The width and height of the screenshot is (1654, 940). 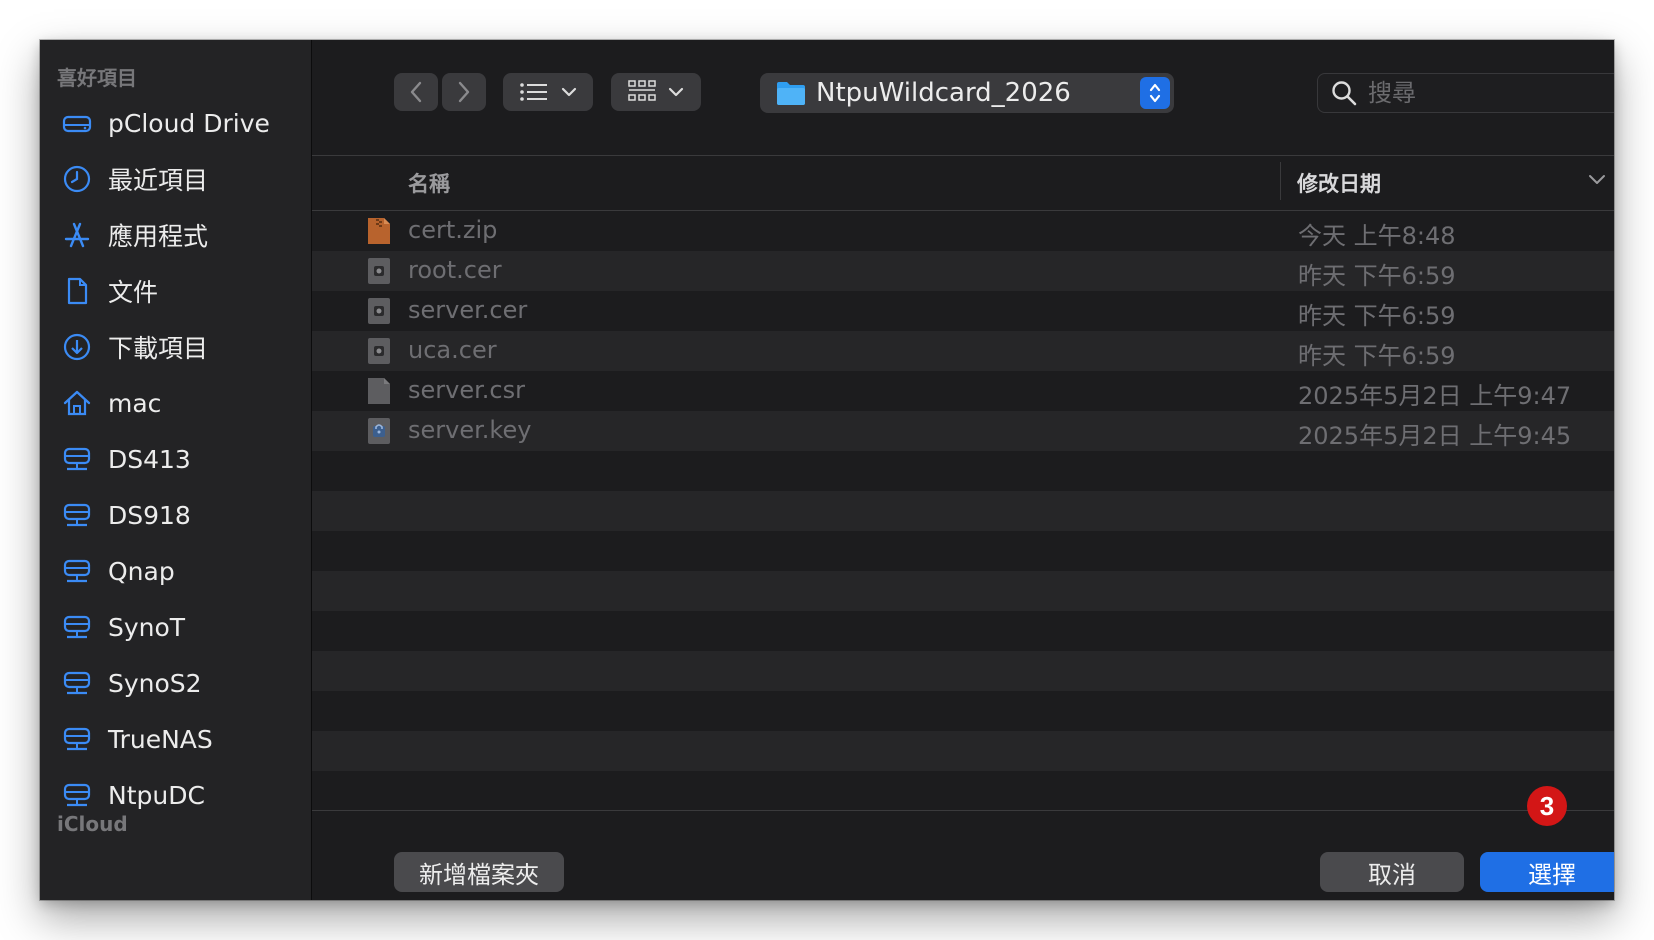 I want to click on location-popup: NtpuWildcard_2026, so click(x=967, y=93).